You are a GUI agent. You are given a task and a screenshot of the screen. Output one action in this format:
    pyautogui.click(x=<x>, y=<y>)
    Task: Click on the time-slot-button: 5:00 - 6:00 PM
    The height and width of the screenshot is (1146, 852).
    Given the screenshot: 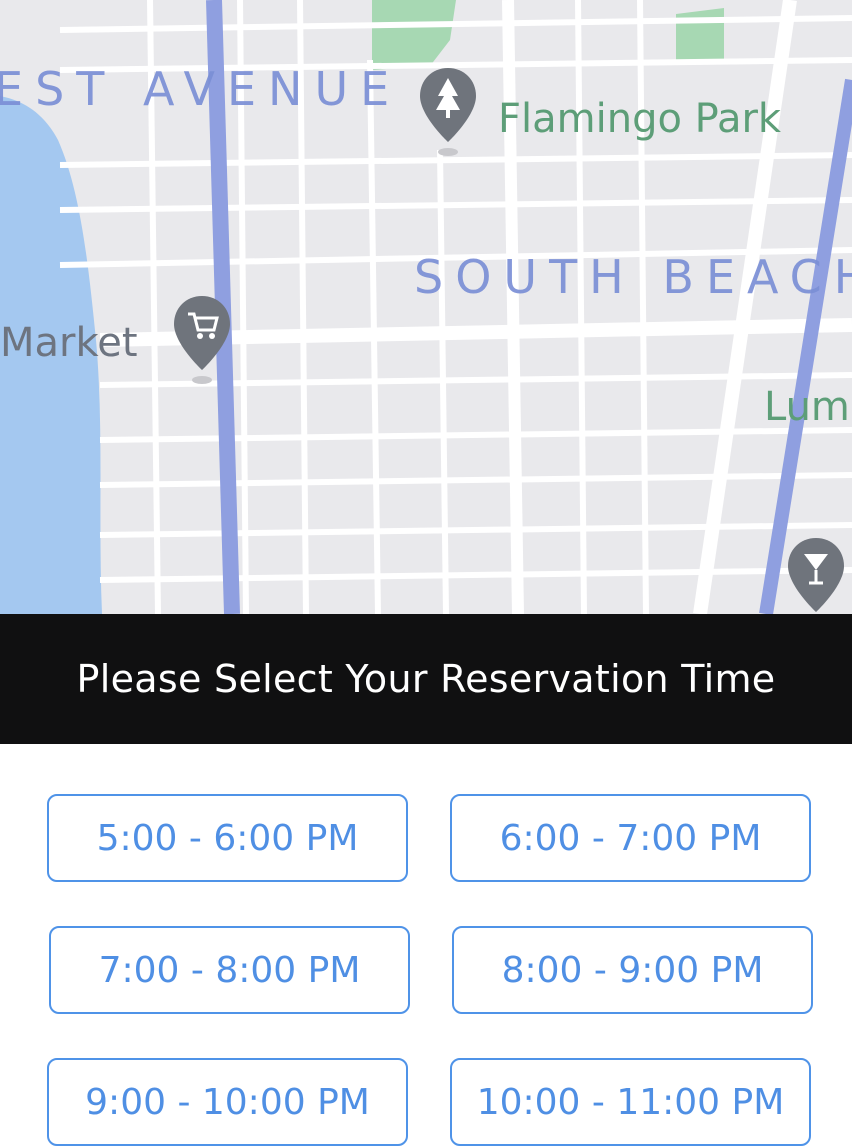 What is the action you would take?
    pyautogui.click(x=227, y=838)
    